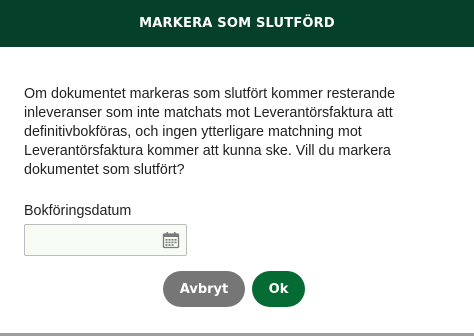  I want to click on posting-date-field, so click(105, 240).